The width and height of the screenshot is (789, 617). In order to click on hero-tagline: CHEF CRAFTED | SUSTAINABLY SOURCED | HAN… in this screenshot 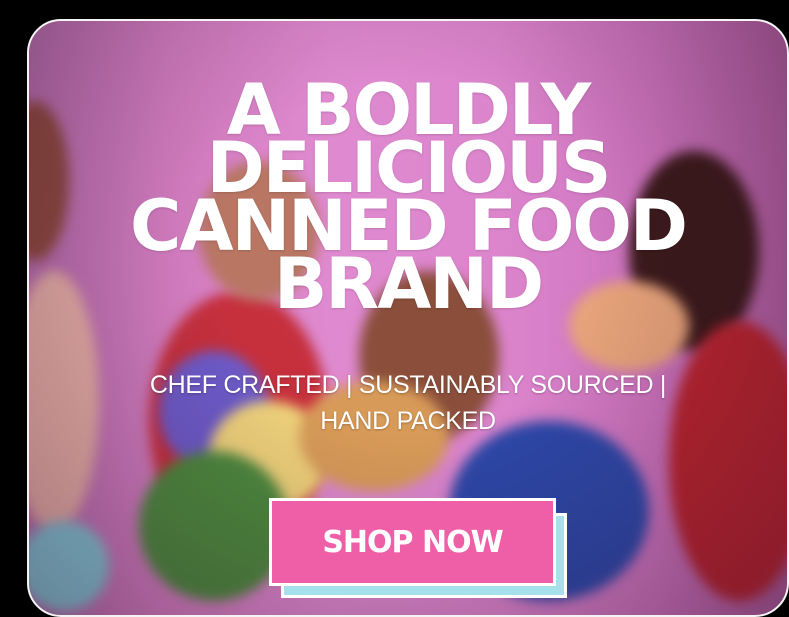, I will do `click(408, 403)`.